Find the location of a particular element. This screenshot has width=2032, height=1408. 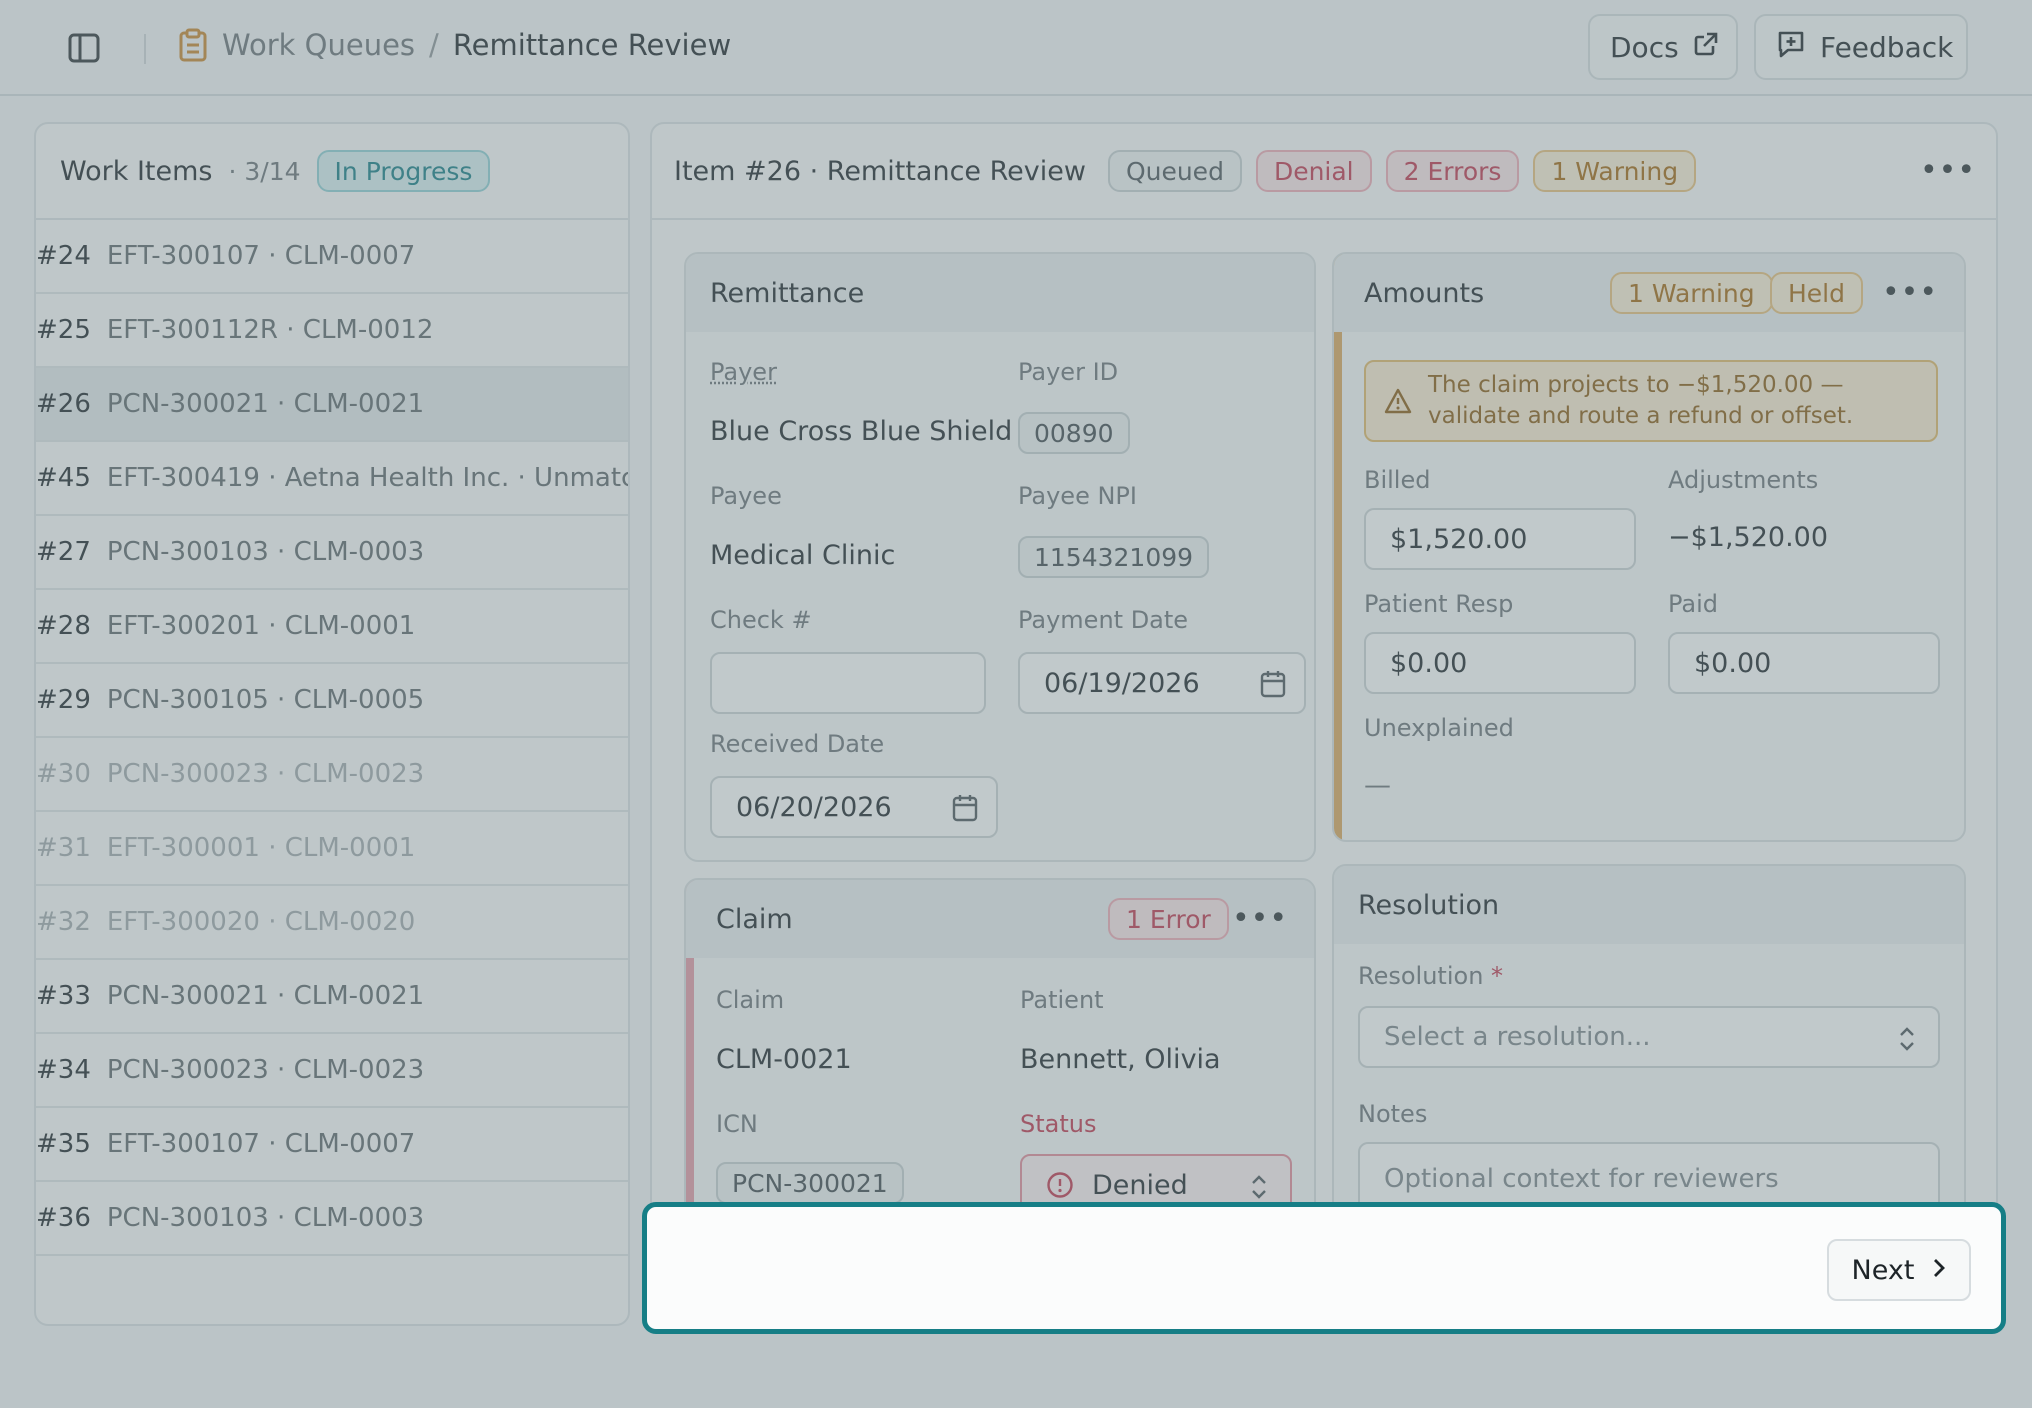

list-item-disabled: #30 PCN-300023 · CLM-0023 is located at coordinates (332, 775).